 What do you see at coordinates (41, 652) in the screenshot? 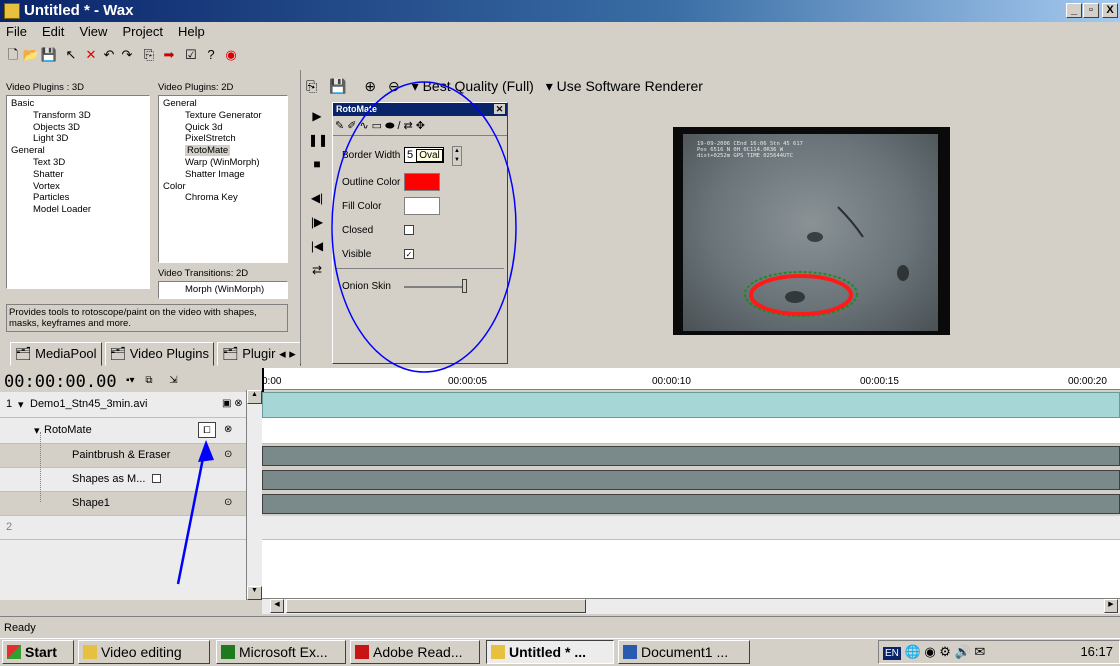
I see `start-label: Start` at bounding box center [41, 652].